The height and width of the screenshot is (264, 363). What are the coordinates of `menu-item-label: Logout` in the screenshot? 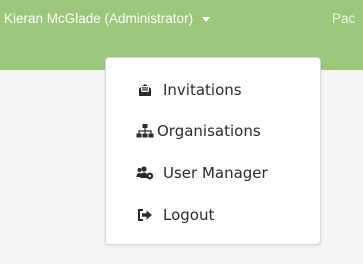 It's located at (189, 215).